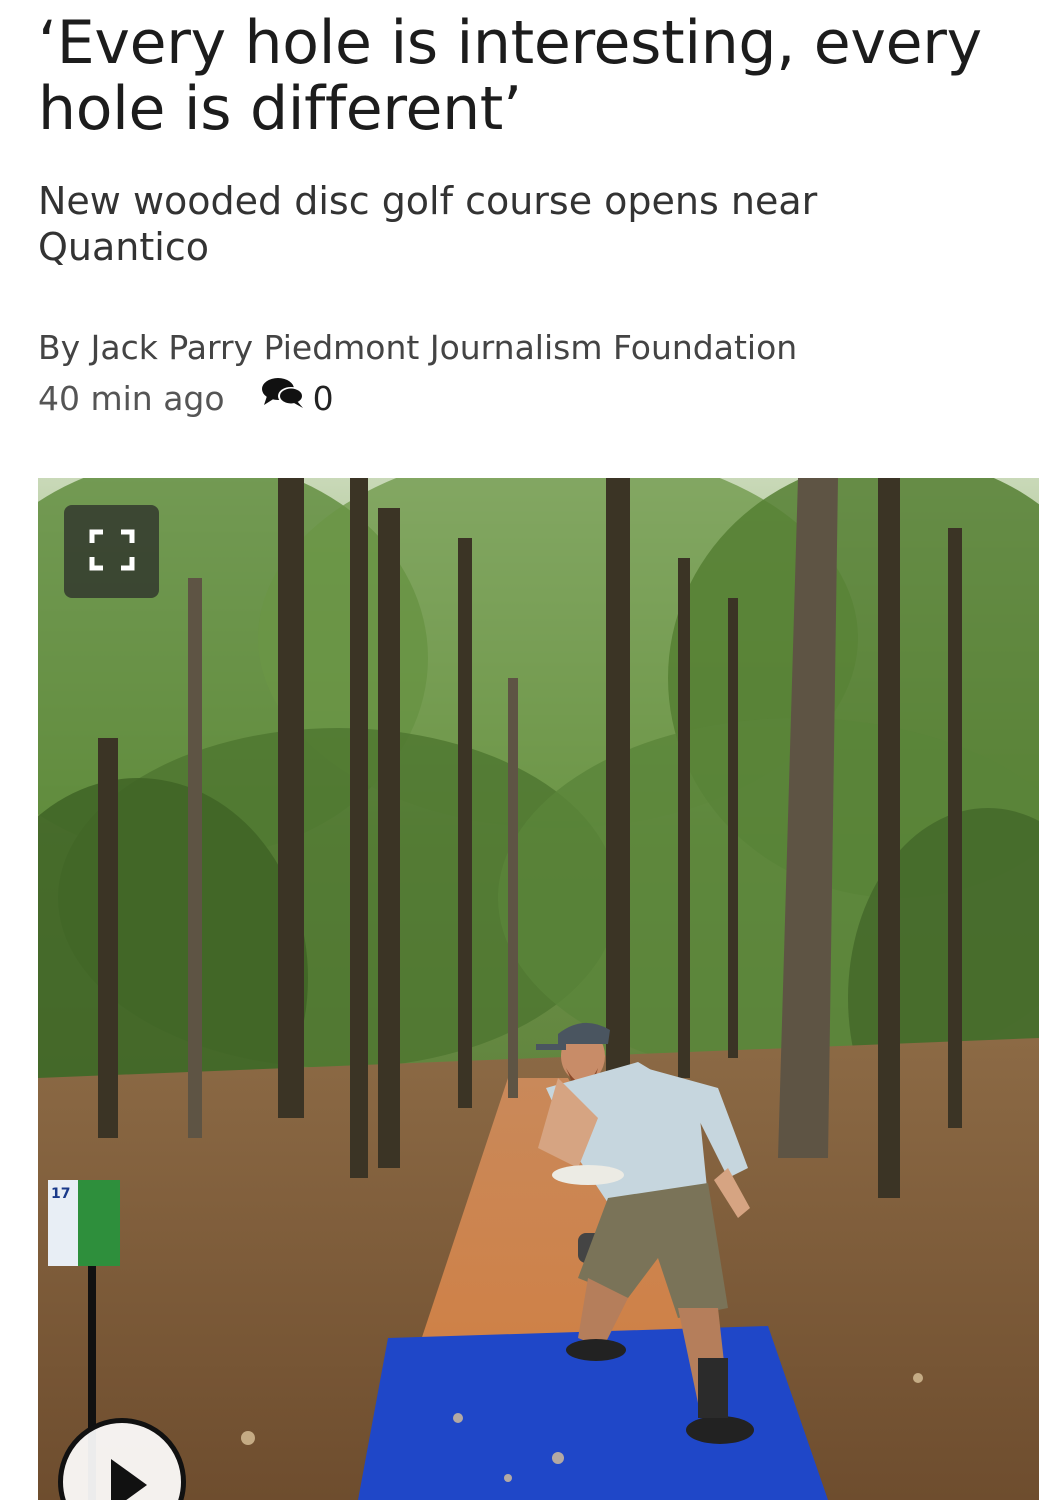 The width and height of the screenshot is (1042, 1500). What do you see at coordinates (60, 1194) in the screenshot?
I see `basket-sign-number: 17` at bounding box center [60, 1194].